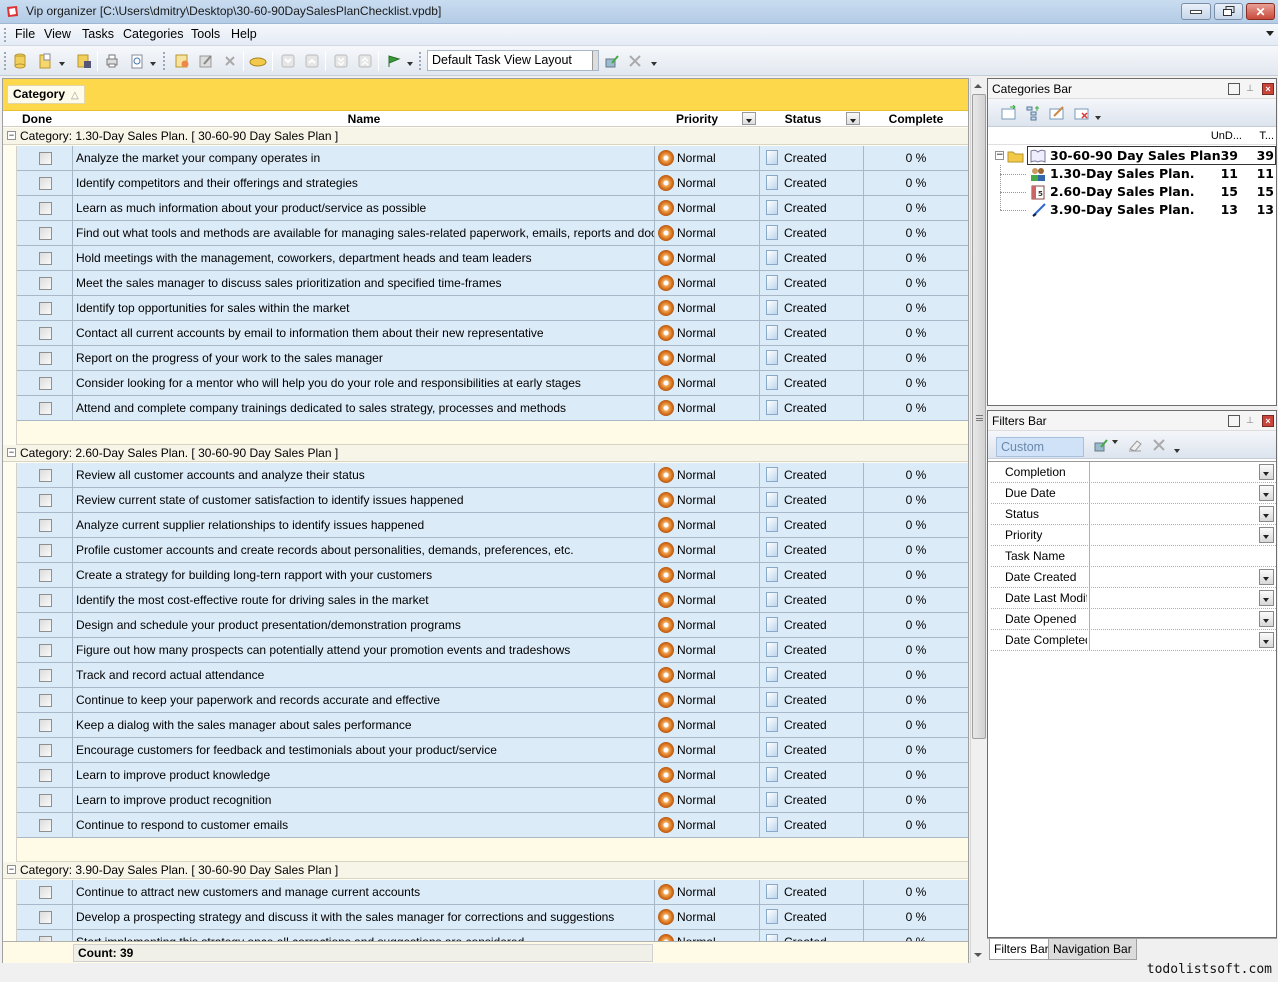 Image resolution: width=1278 pixels, height=982 pixels. I want to click on new-task-button, so click(182, 61).